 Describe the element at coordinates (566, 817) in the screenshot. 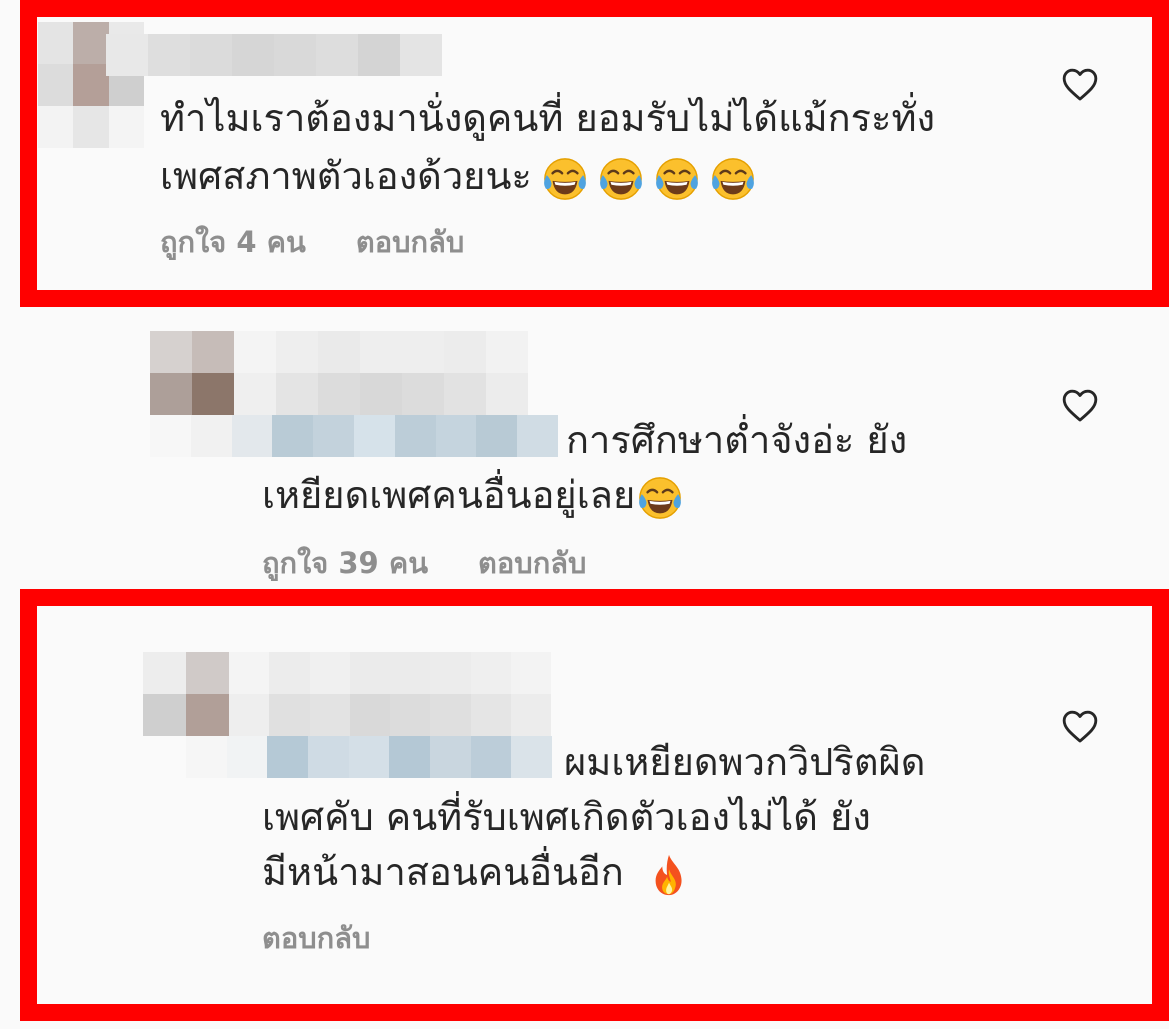

I see `comment-text: เพศคับ คนที่รับเพศเกิดตัวเองไม่ได้ ยัง` at that location.